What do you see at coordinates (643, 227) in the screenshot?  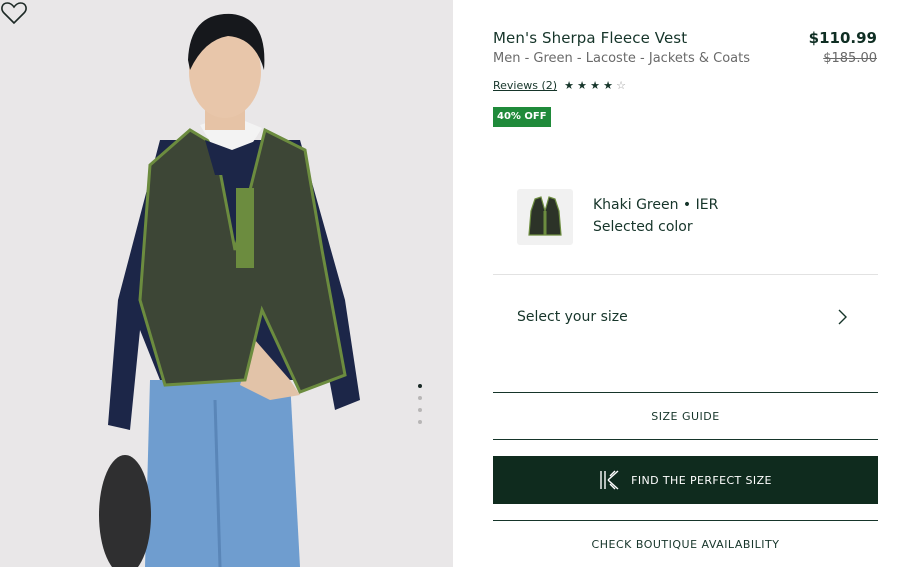 I see `selected-color-label: Selected color` at bounding box center [643, 227].